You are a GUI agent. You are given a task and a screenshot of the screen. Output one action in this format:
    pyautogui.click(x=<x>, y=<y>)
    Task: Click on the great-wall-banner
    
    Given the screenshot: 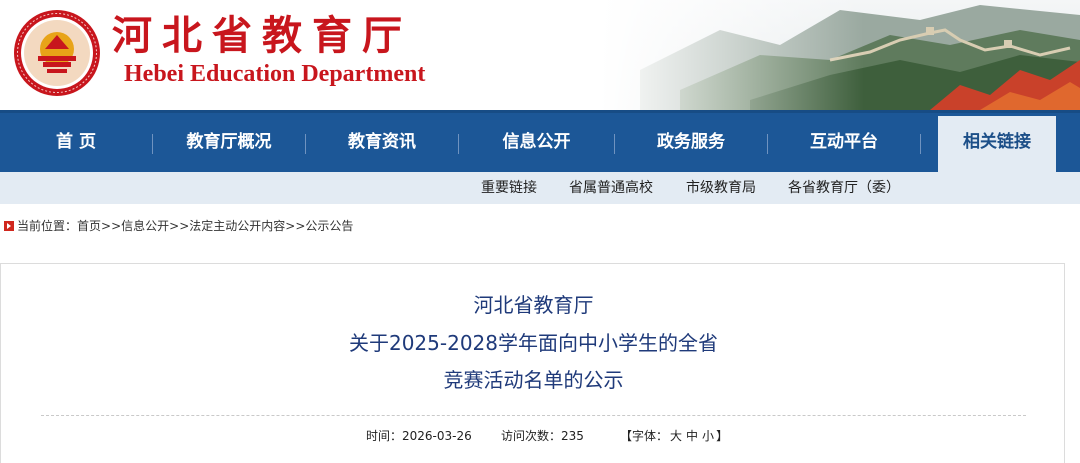 What is the action you would take?
    pyautogui.click(x=840, y=55)
    